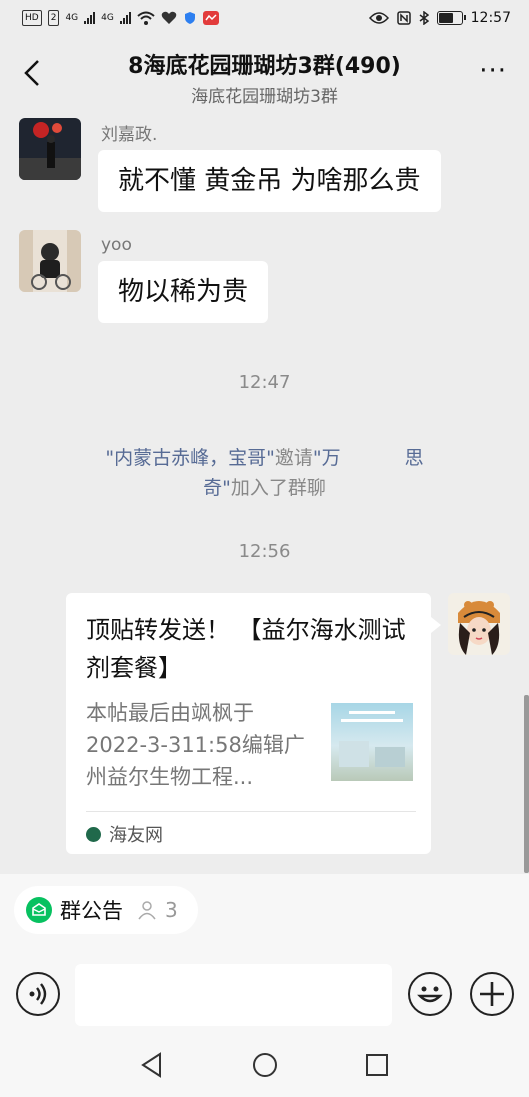 The height and width of the screenshot is (1097, 529). Describe the element at coordinates (183, 292) in the screenshot. I see `message-bubble: 物以稀为贵` at that location.